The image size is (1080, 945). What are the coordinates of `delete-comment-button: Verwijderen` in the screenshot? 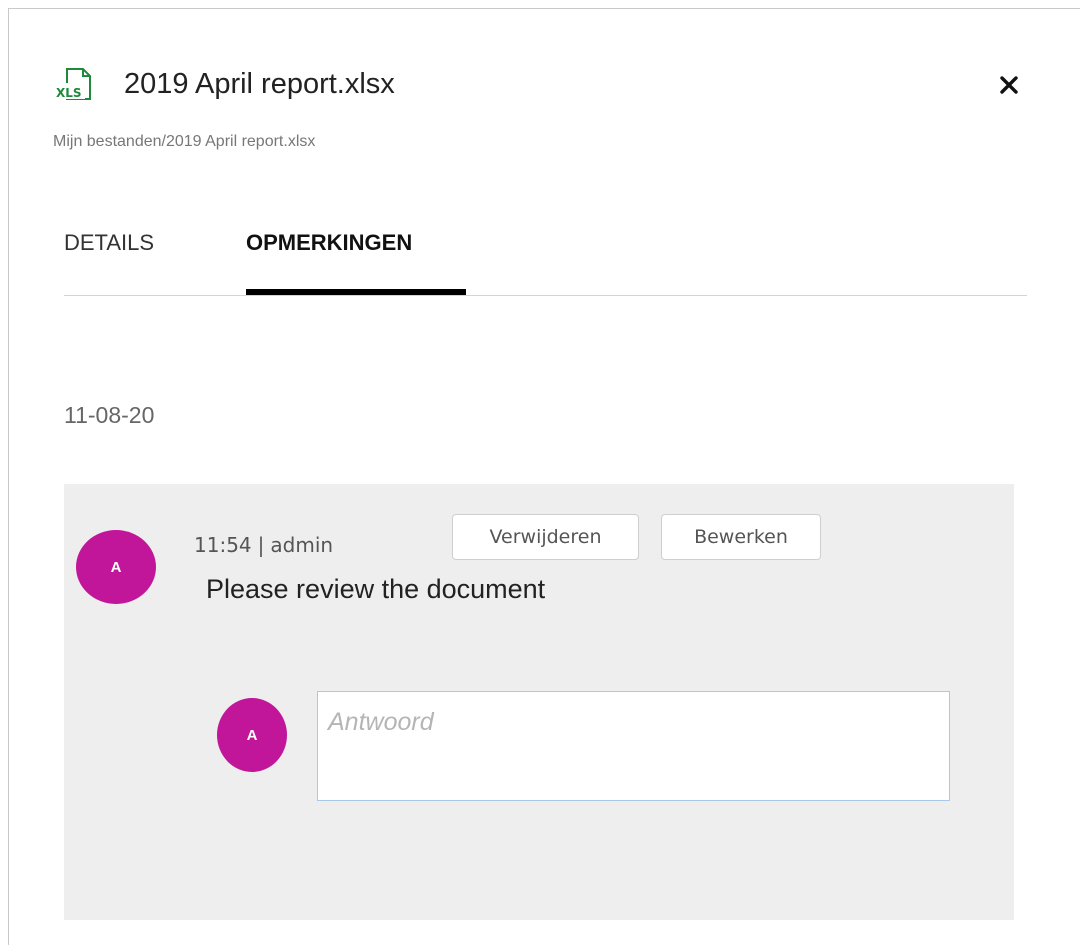 It's located at (545, 537).